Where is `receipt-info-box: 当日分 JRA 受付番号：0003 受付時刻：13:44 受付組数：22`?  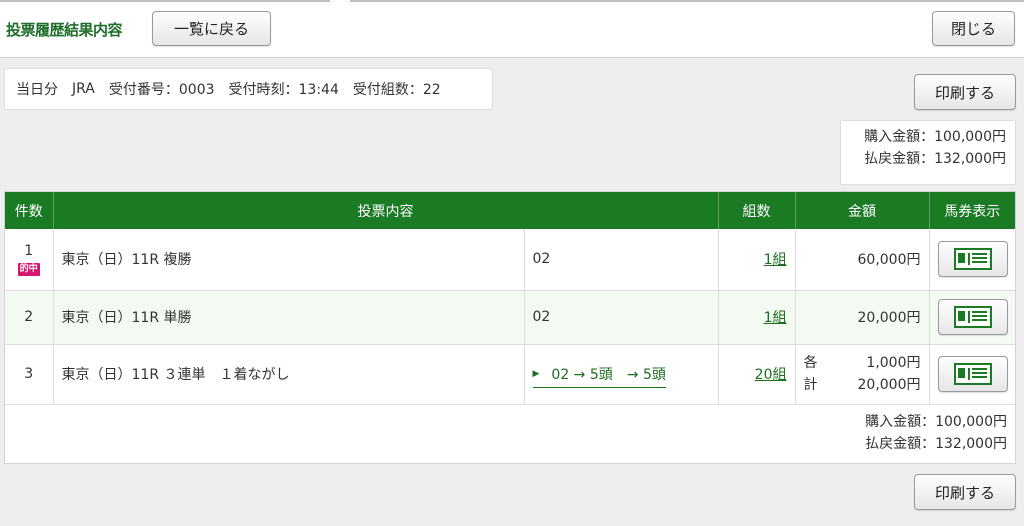
receipt-info-box: 当日分 JRA 受付番号：0003 受付時刻：13:44 受付組数：22 is located at coordinates (248, 89).